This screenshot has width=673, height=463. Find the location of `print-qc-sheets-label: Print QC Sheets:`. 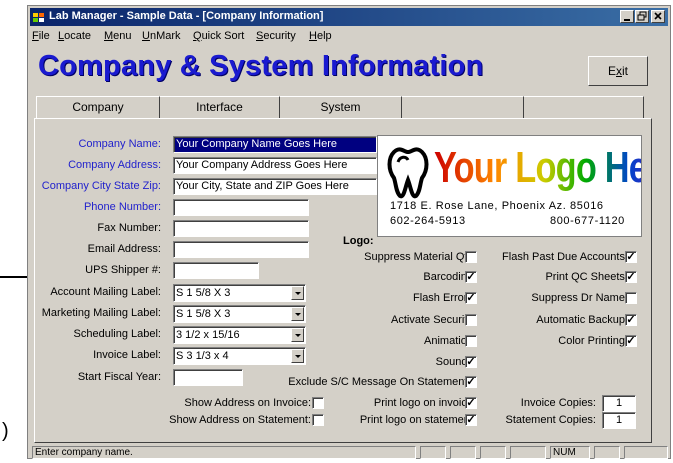

print-qc-sheets-label: Print QC Sheets: is located at coordinates (586, 277).